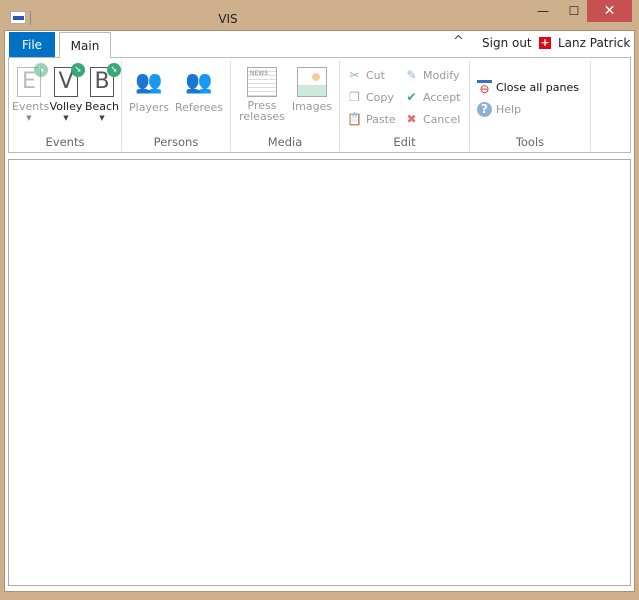 The width and height of the screenshot is (639, 600). What do you see at coordinates (354, 119) in the screenshot?
I see `paste-icon: 📋` at bounding box center [354, 119].